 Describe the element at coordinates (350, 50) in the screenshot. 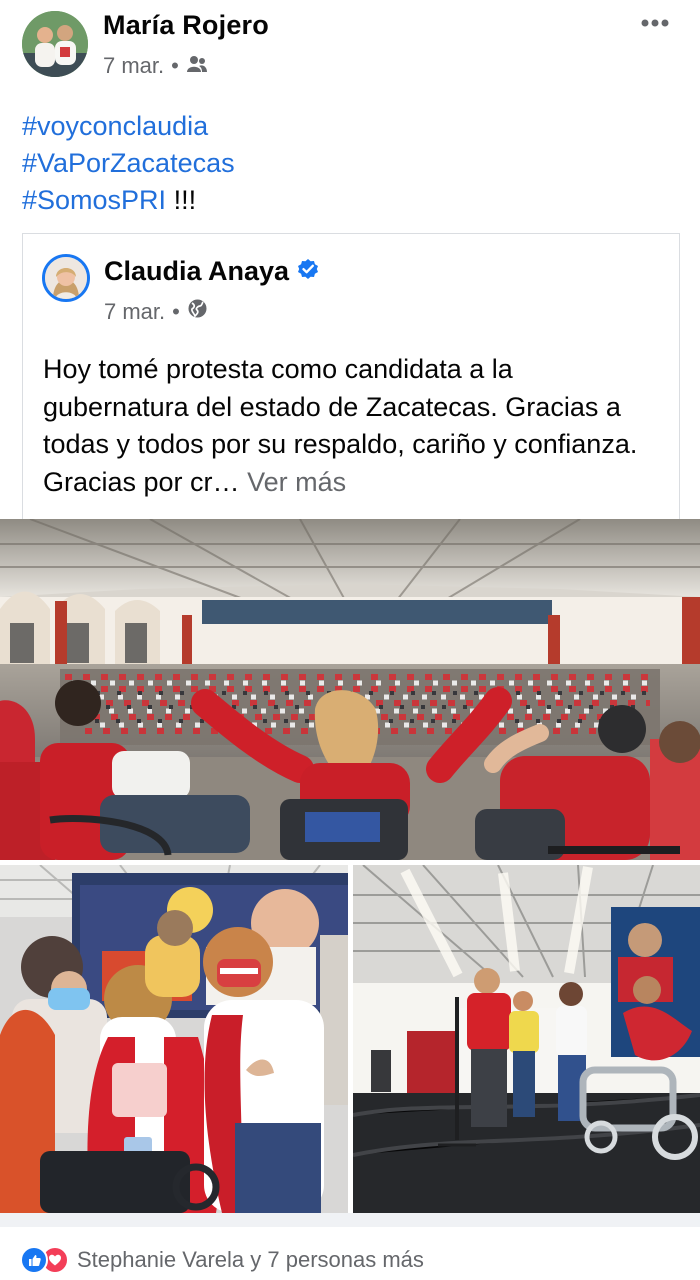

I see `post-header: María Rojero 7 mar. •` at that location.